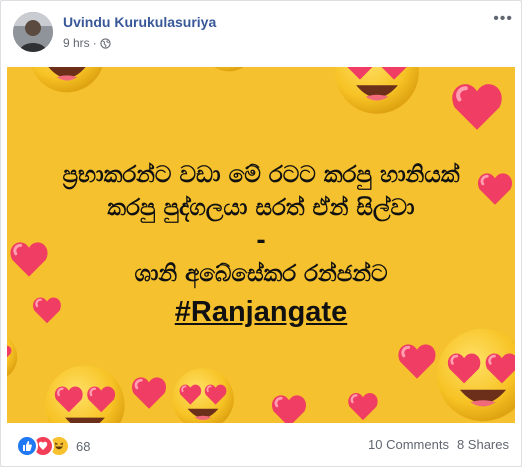  I want to click on post-stats: 10 Comments 8 Shares, so click(438, 444).